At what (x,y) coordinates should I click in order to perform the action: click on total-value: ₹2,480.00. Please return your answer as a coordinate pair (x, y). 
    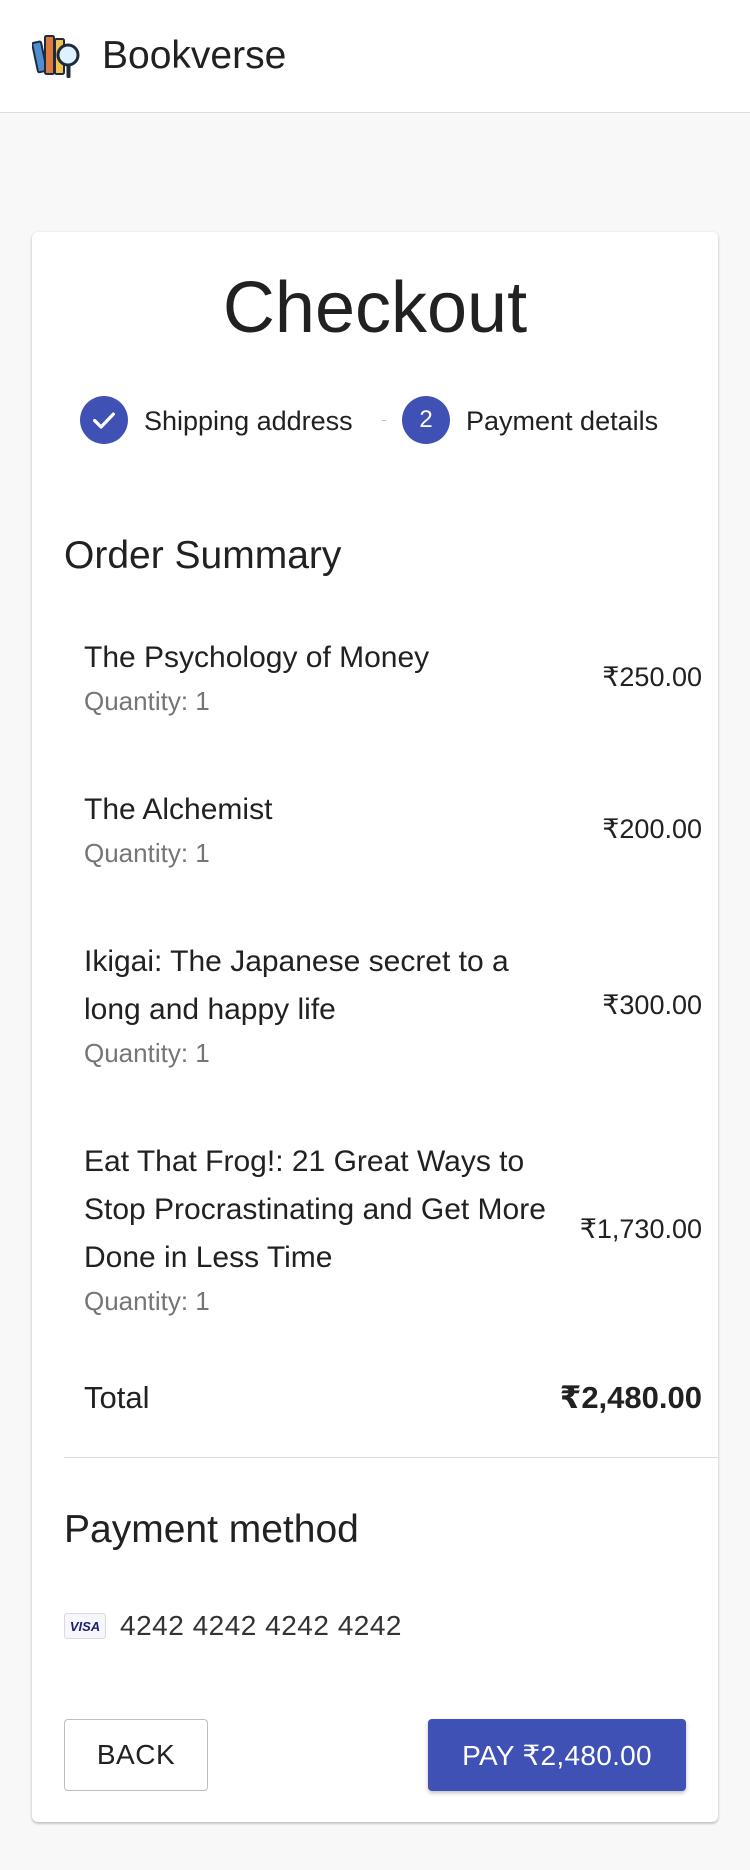
    Looking at the image, I should click on (630, 1397).